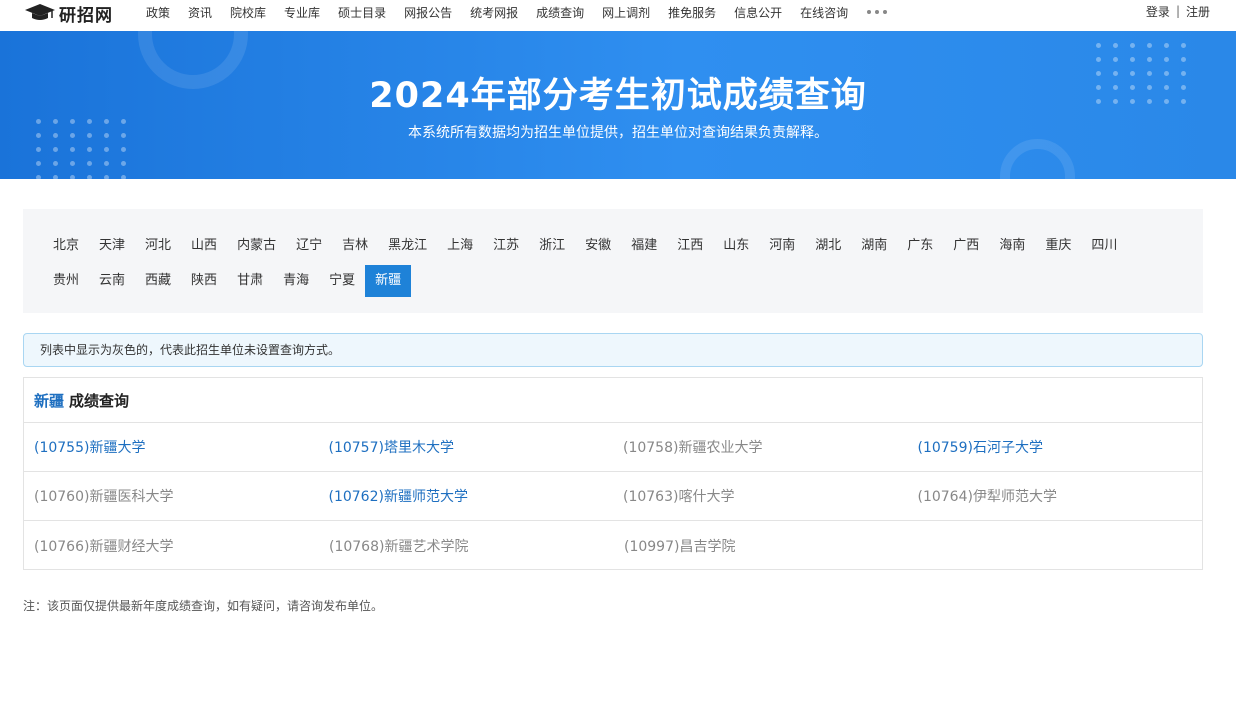  What do you see at coordinates (399, 546) in the screenshot?
I see `university-item-disabled: (10768)新疆艺术学院` at bounding box center [399, 546].